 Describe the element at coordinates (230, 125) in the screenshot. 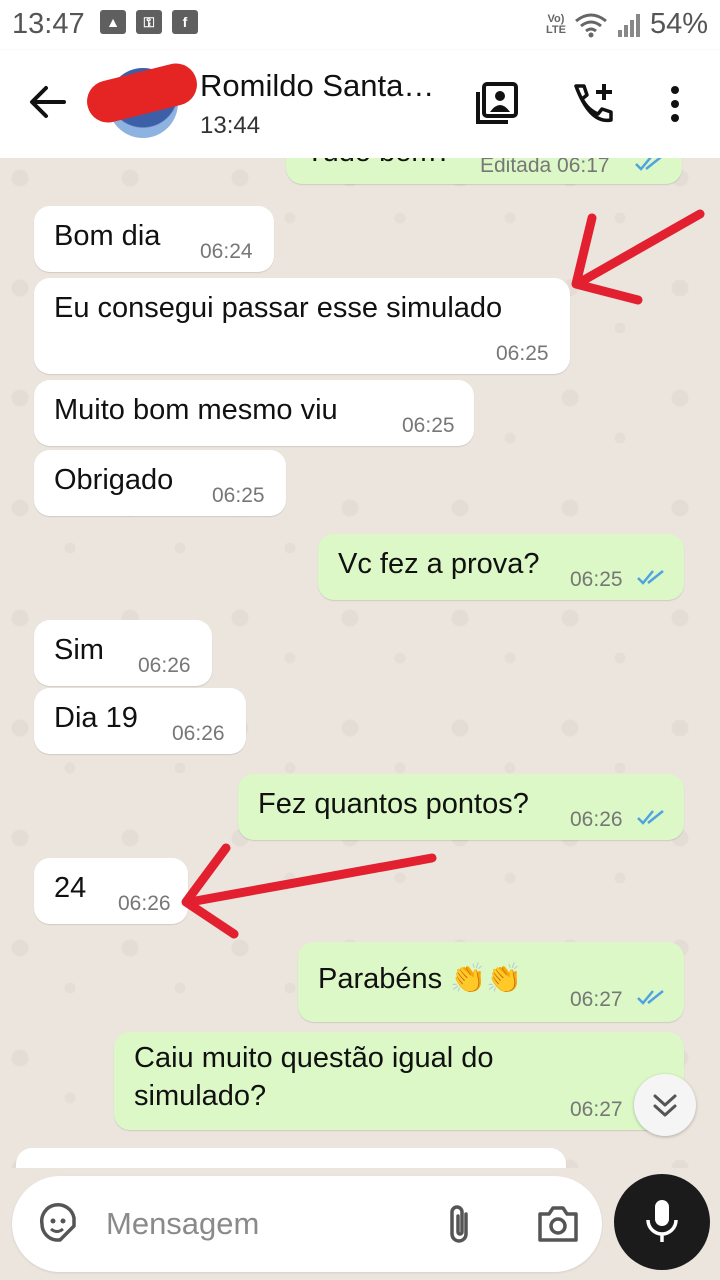

I see `last-seen: 13:44` at that location.